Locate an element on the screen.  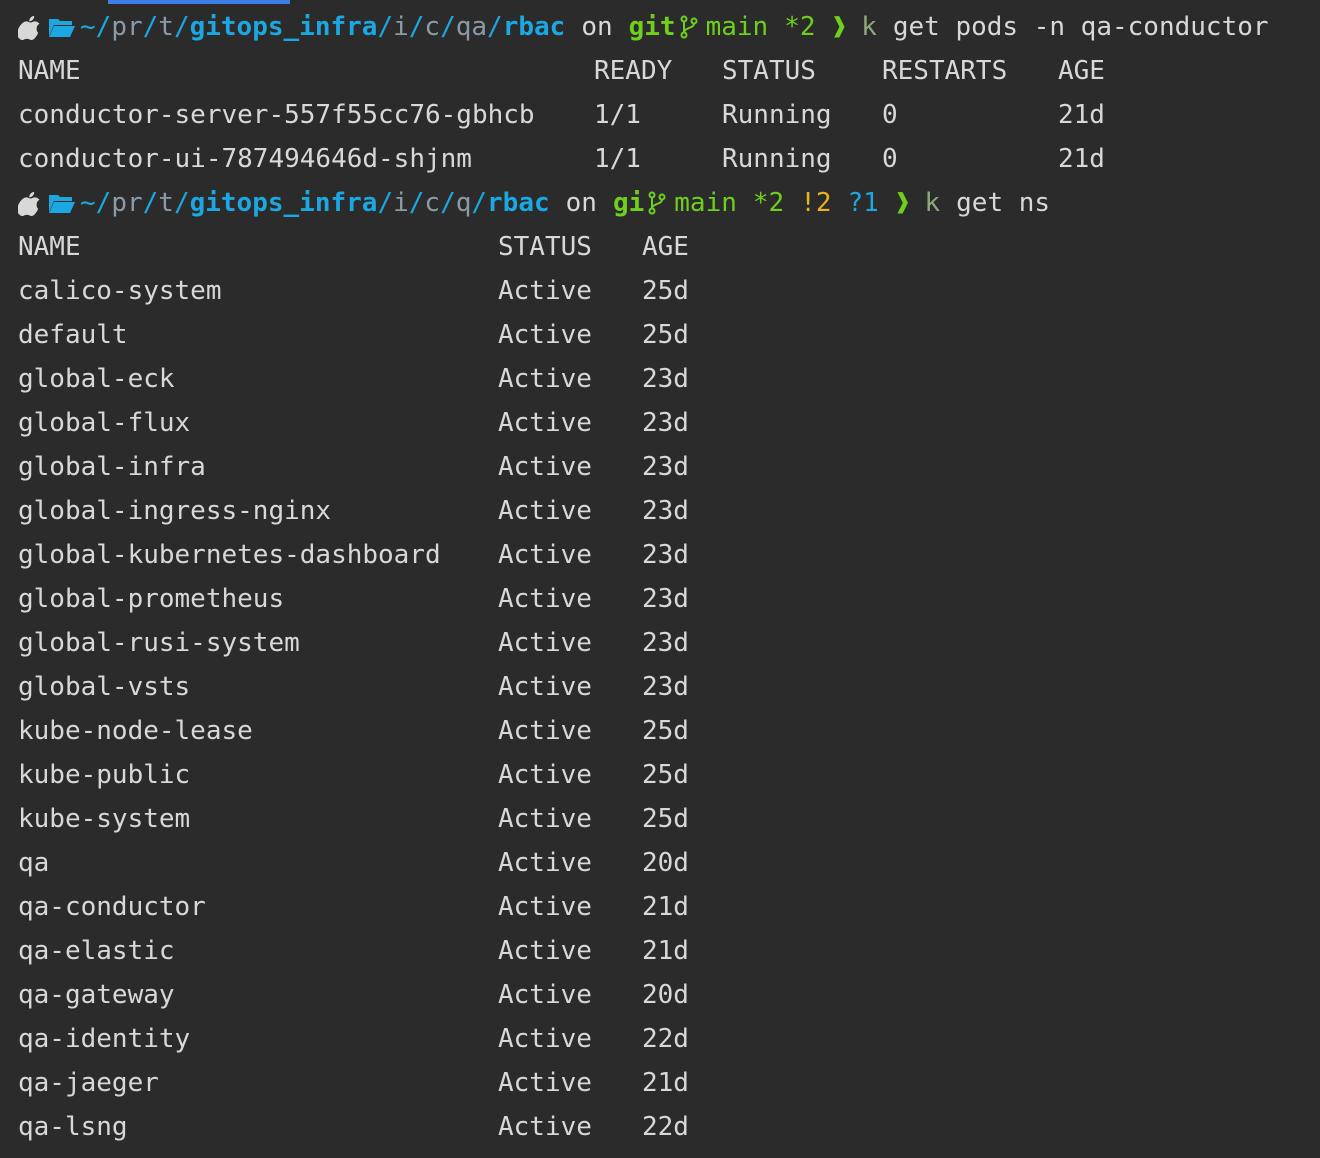
column-header-name: NAME is located at coordinates (49, 247).